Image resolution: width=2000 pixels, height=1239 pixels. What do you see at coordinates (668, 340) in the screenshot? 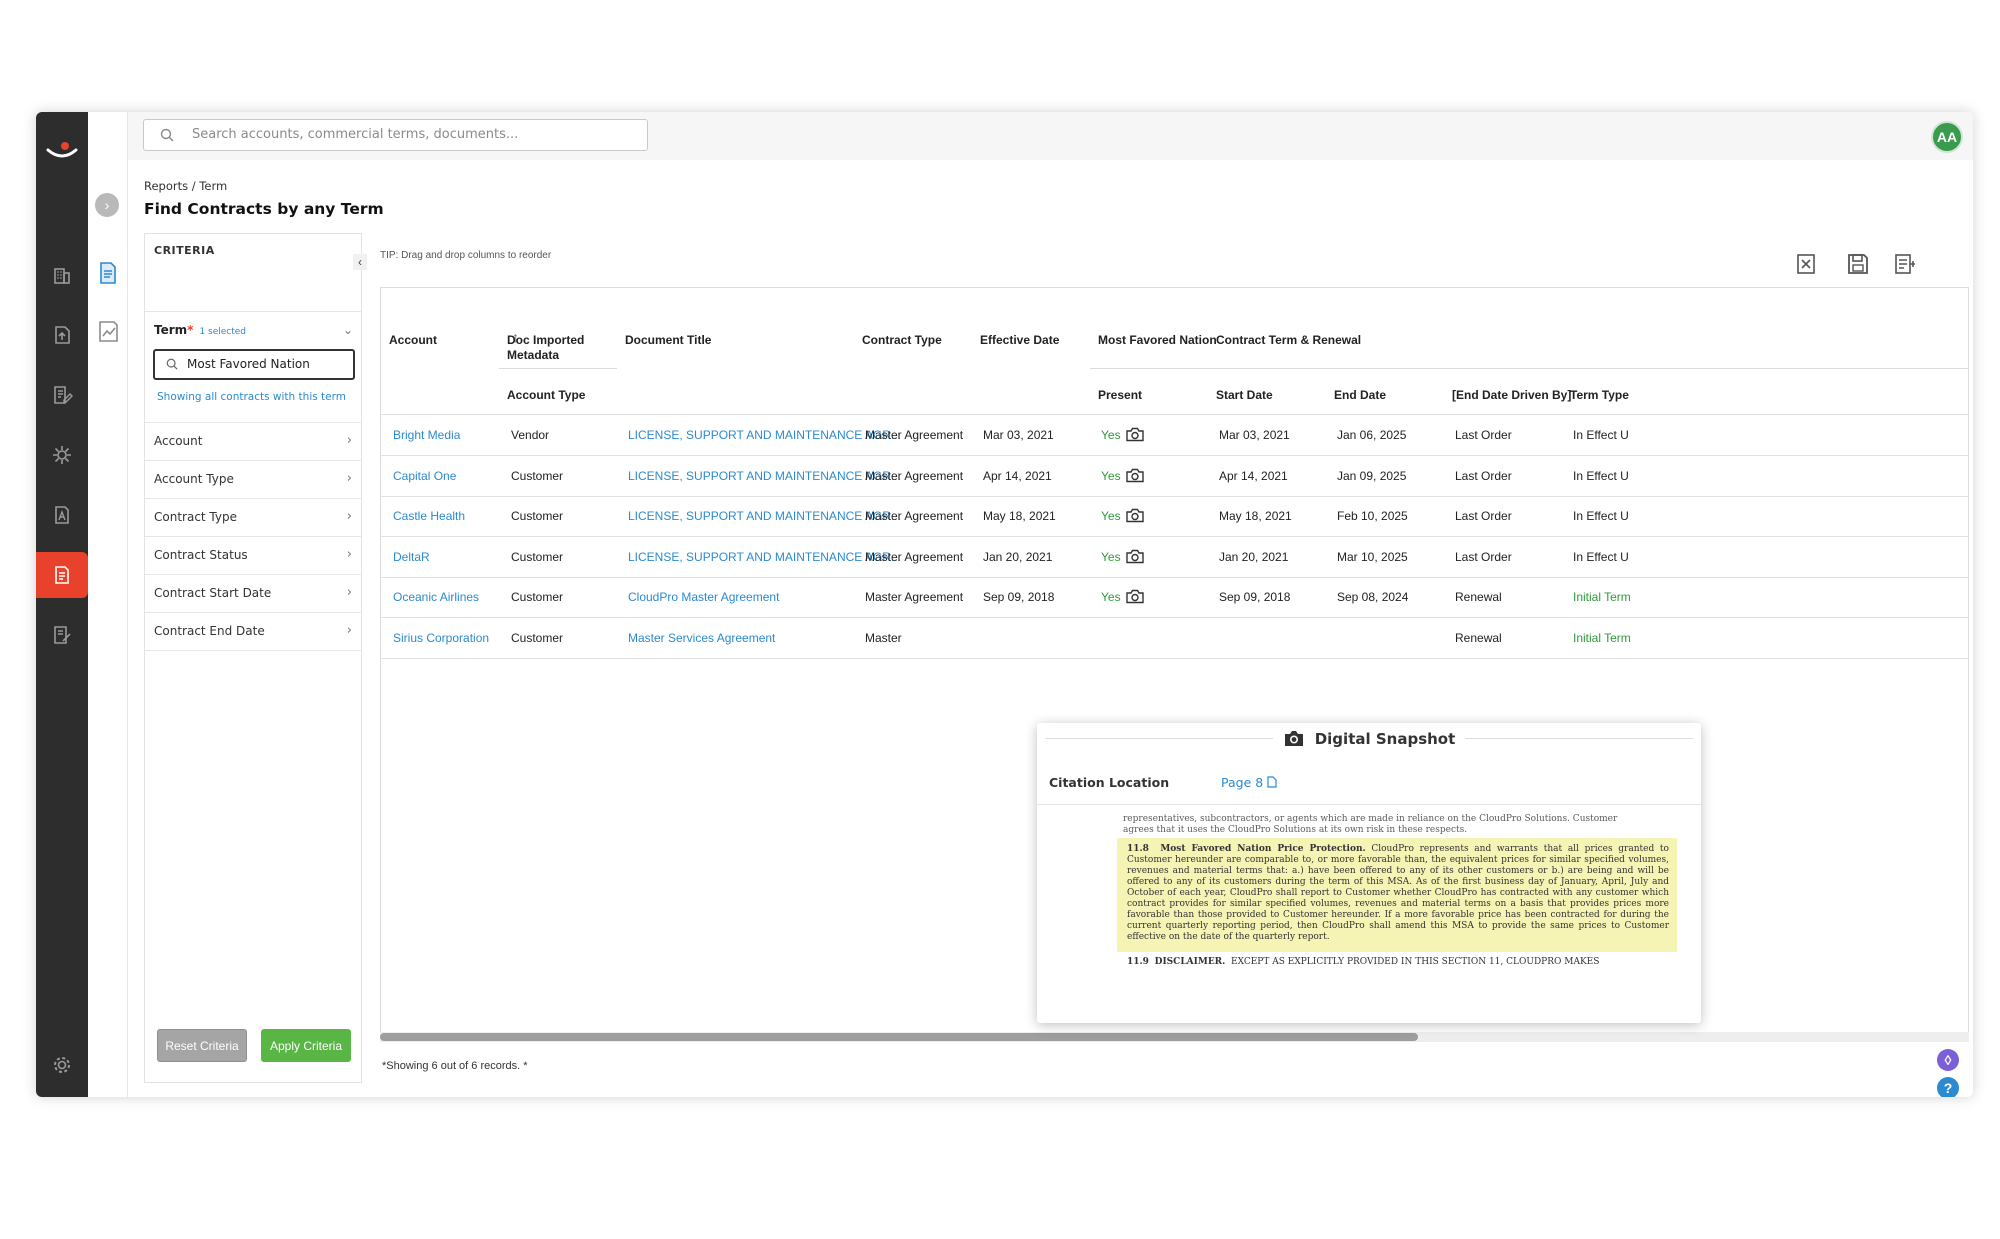
I see `col-header-document-title: Document Title` at bounding box center [668, 340].